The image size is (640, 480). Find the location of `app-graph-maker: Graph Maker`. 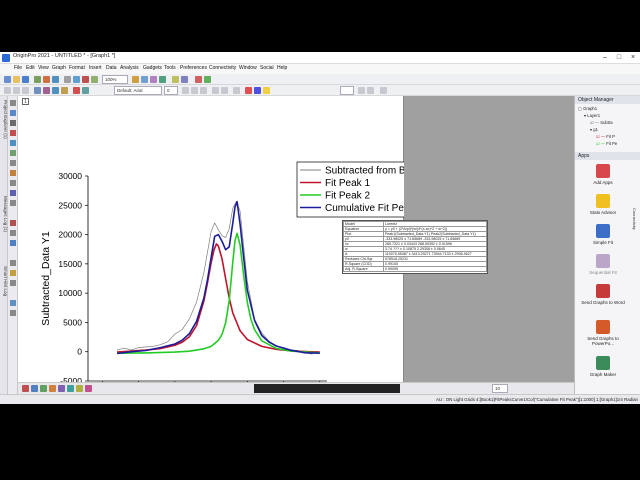

app-graph-maker: Graph Maker is located at coordinates (603, 366).